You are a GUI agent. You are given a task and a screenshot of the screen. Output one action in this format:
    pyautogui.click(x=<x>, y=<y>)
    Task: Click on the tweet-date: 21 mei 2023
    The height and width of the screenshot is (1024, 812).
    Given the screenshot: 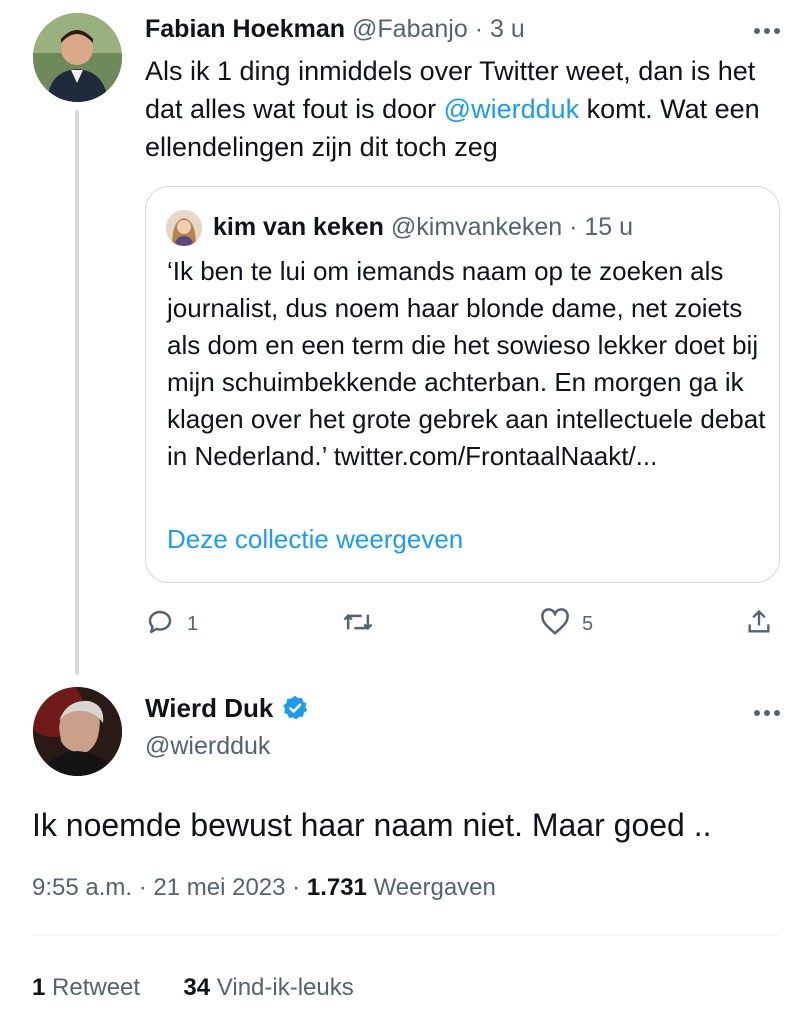 What is the action you would take?
    pyautogui.click(x=219, y=887)
    